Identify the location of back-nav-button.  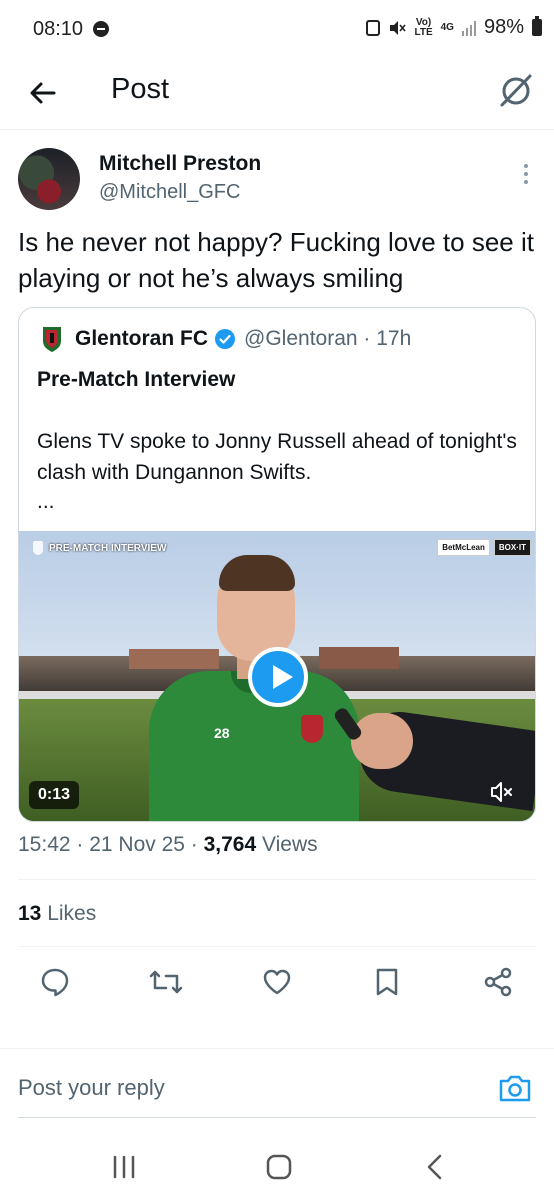
(435, 1167).